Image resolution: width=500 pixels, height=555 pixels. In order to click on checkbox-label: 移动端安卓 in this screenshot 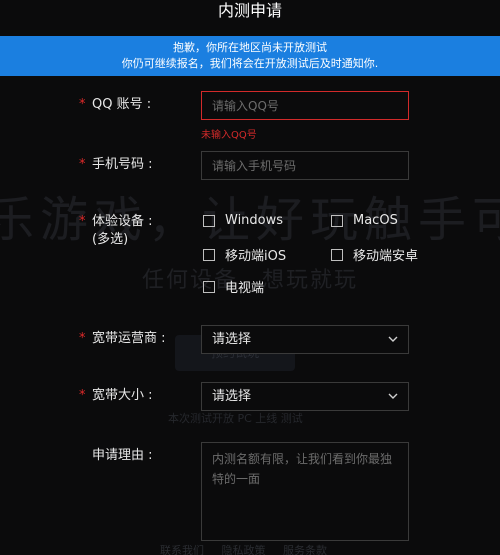, I will do `click(386, 256)`.